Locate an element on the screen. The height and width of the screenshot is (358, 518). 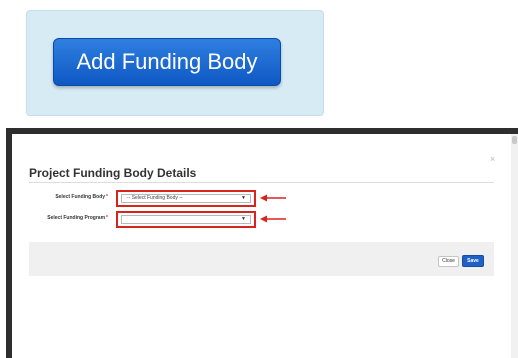
funding-body-label: Select Funding Body* is located at coordinates (62, 197).